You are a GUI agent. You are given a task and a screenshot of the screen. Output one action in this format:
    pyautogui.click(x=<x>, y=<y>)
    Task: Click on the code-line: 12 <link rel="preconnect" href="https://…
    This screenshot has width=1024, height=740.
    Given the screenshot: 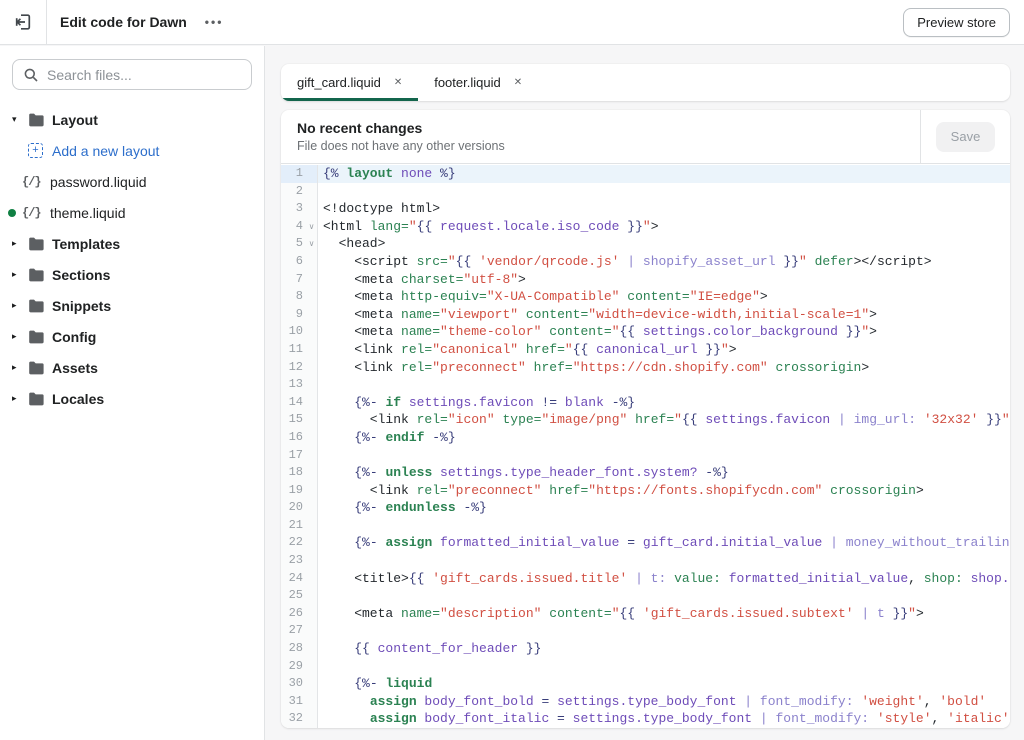 What is the action you would take?
    pyautogui.click(x=645, y=367)
    